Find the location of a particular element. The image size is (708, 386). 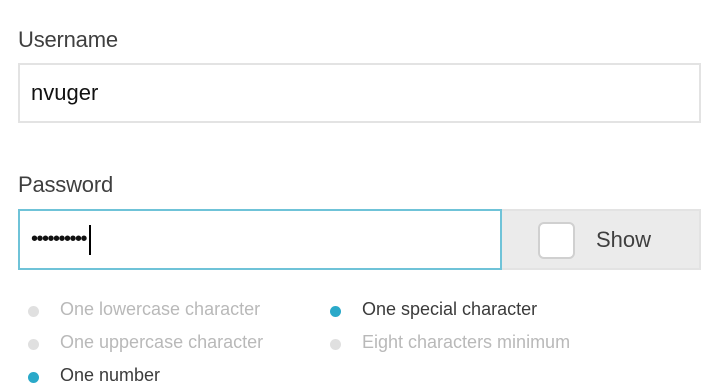

show-password-toggle: Show is located at coordinates (601, 239).